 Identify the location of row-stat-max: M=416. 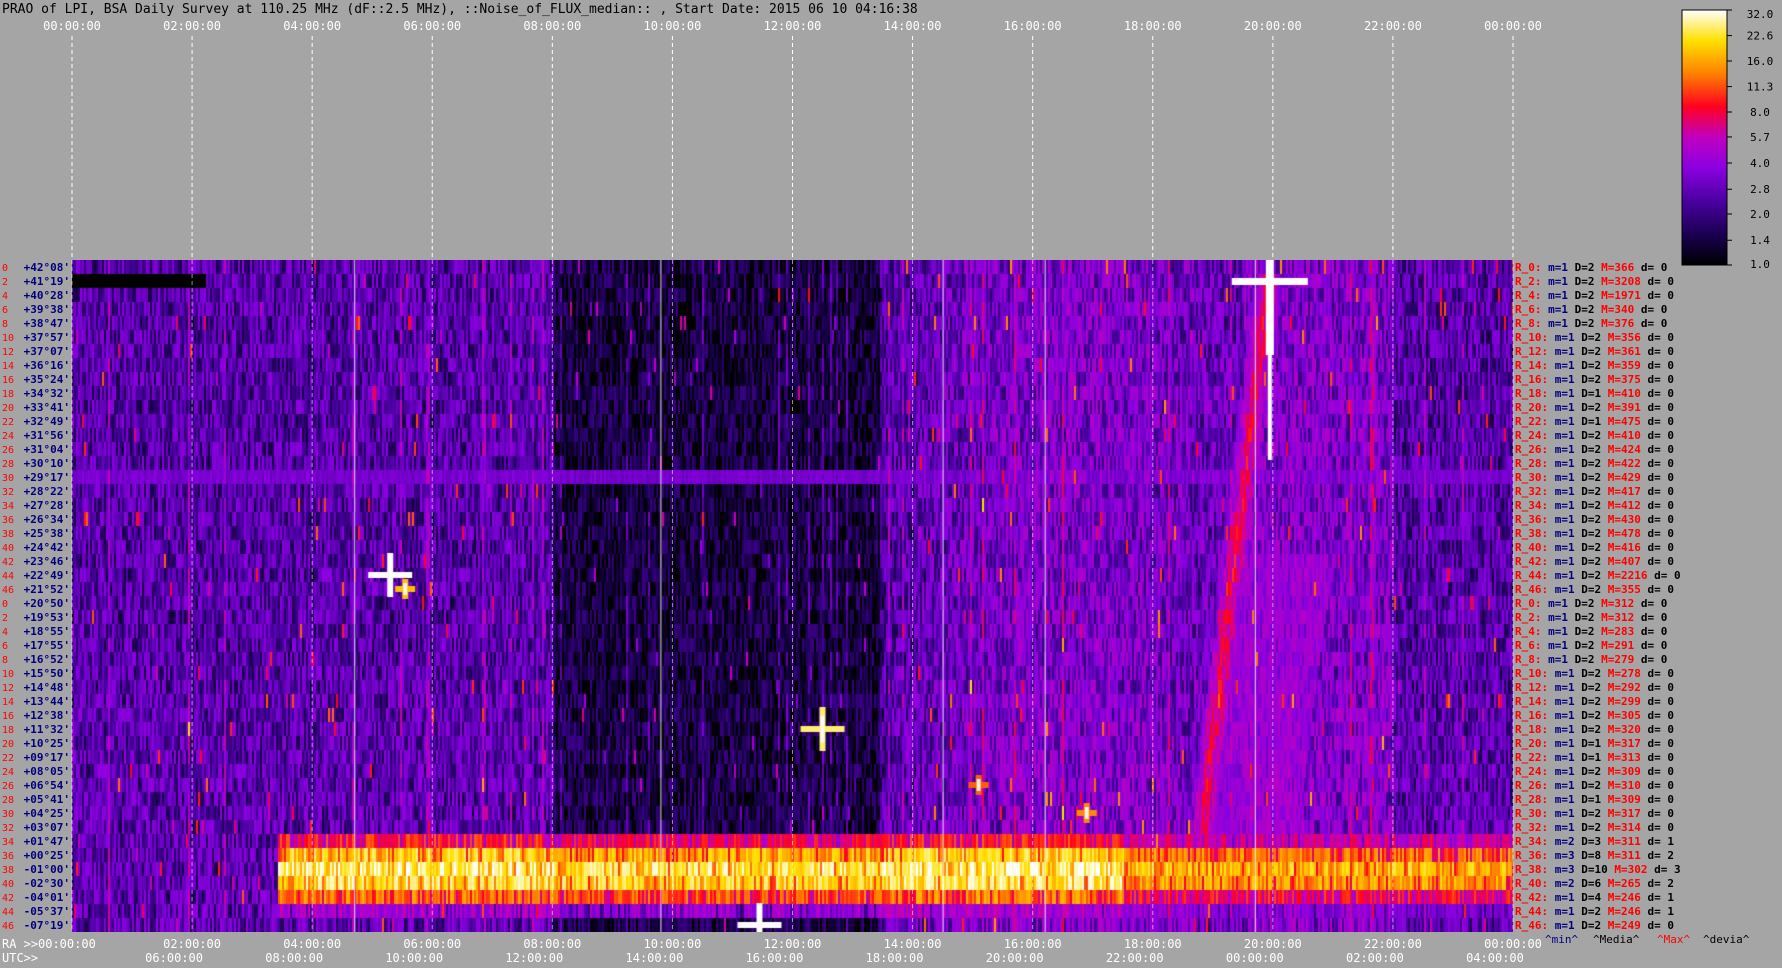
(1628, 547).